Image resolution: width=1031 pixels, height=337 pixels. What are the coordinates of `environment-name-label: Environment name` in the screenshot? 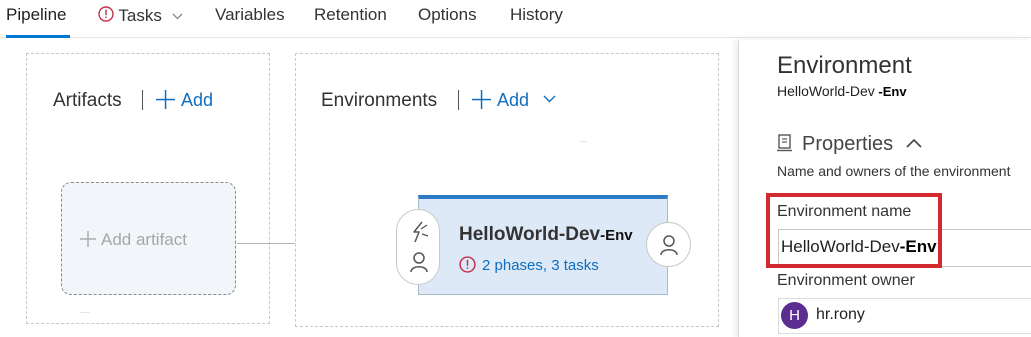 It's located at (844, 211).